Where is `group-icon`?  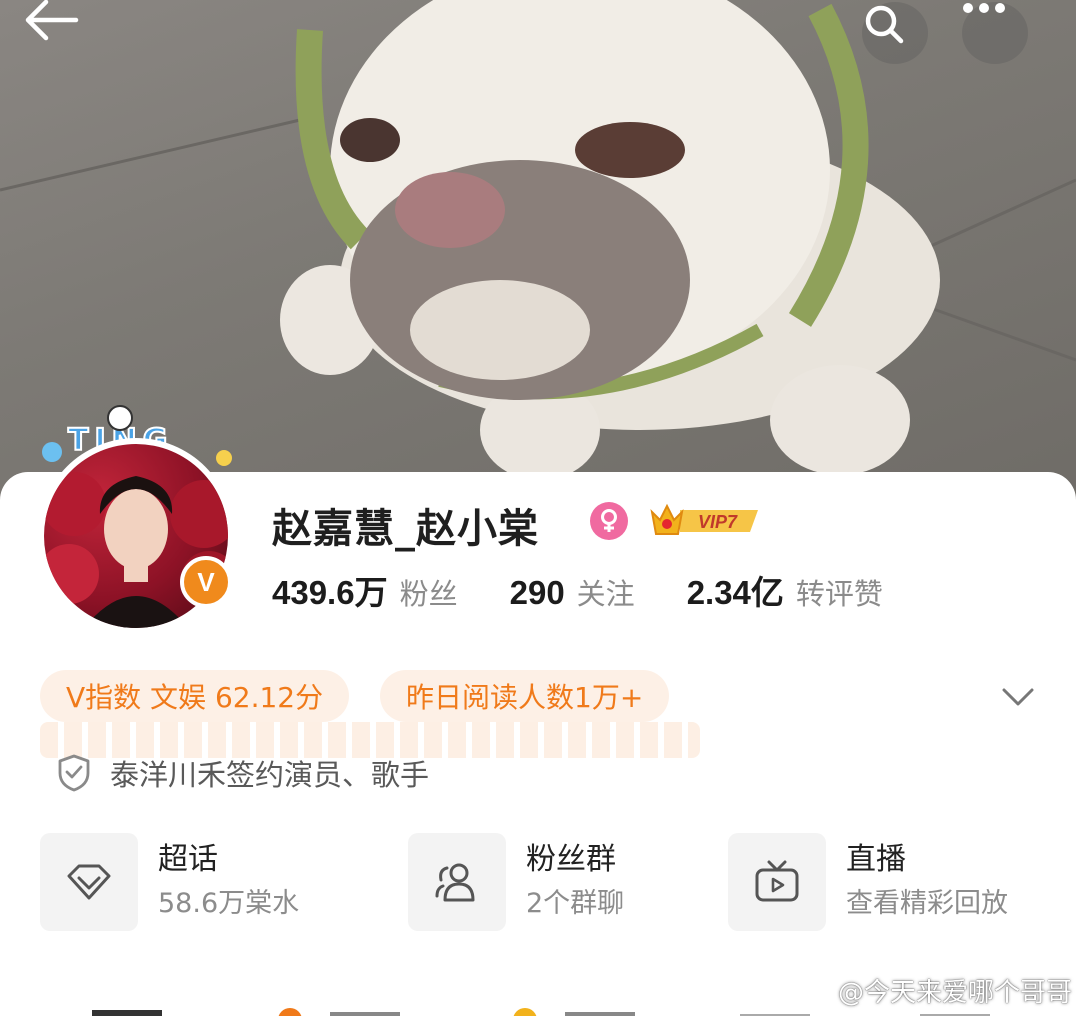
group-icon is located at coordinates (455, 882).